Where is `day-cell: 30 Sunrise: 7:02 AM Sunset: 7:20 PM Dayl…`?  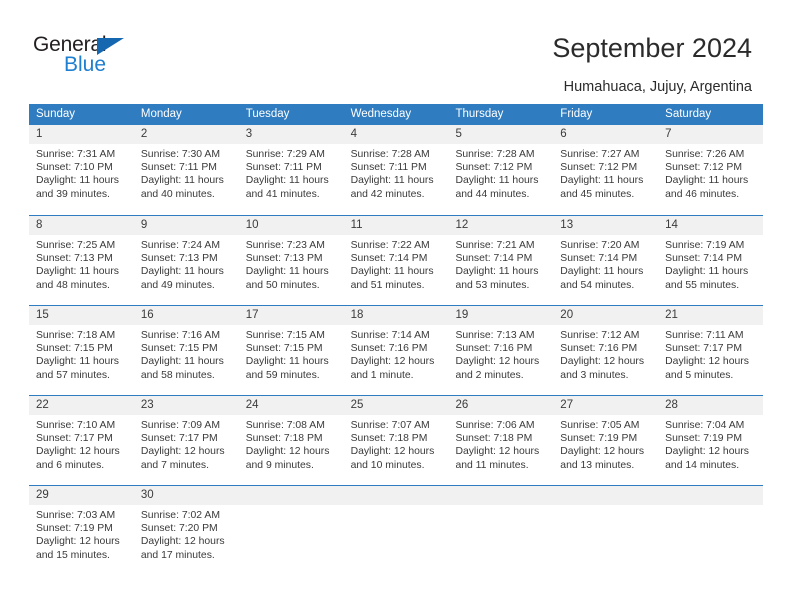
day-cell: 30 Sunrise: 7:02 AM Sunset: 7:20 PM Dayl… is located at coordinates (186, 530).